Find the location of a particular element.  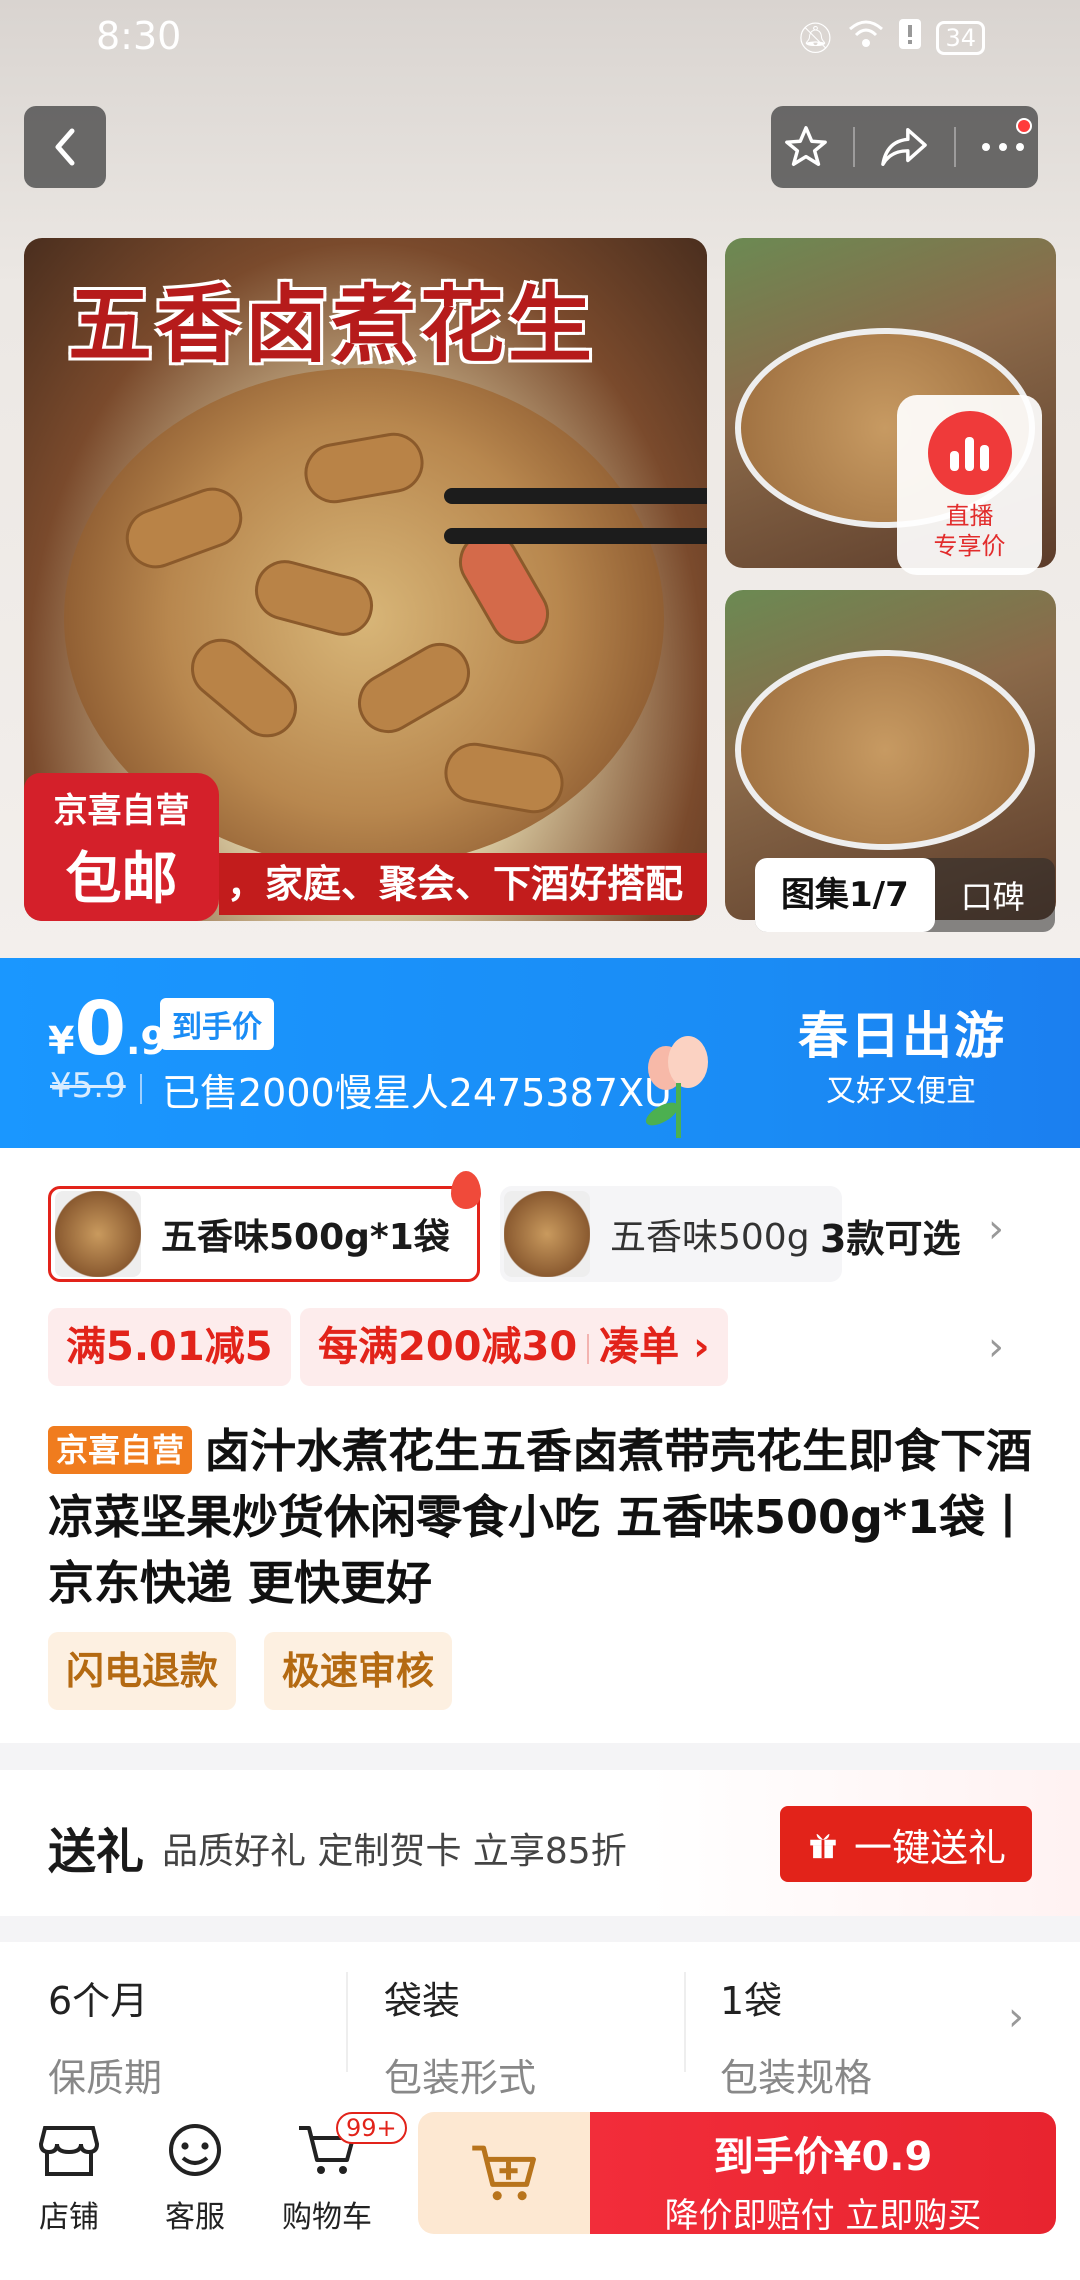

chevron-left-icon is located at coordinates (65, 147).